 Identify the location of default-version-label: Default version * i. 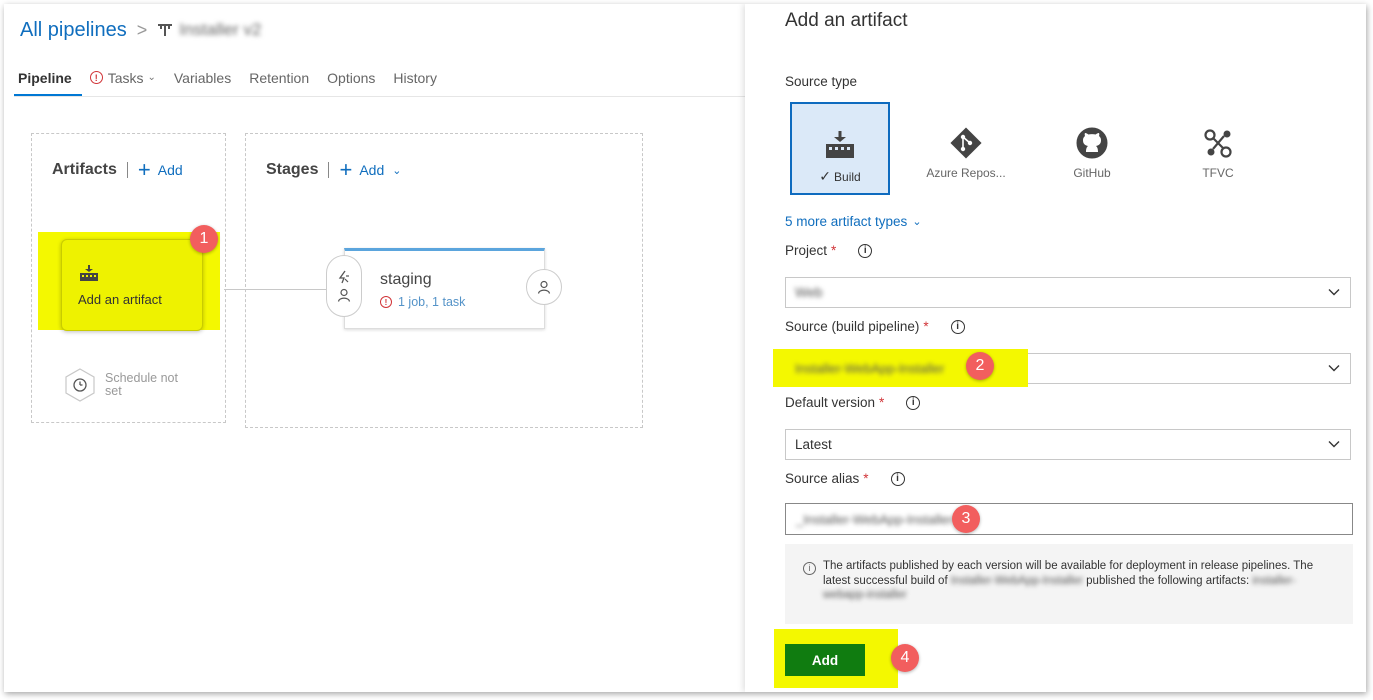
(853, 402).